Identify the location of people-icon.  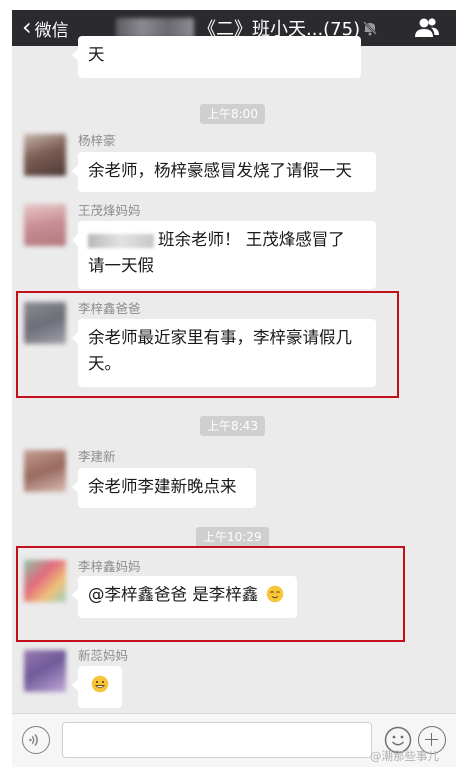
(427, 28).